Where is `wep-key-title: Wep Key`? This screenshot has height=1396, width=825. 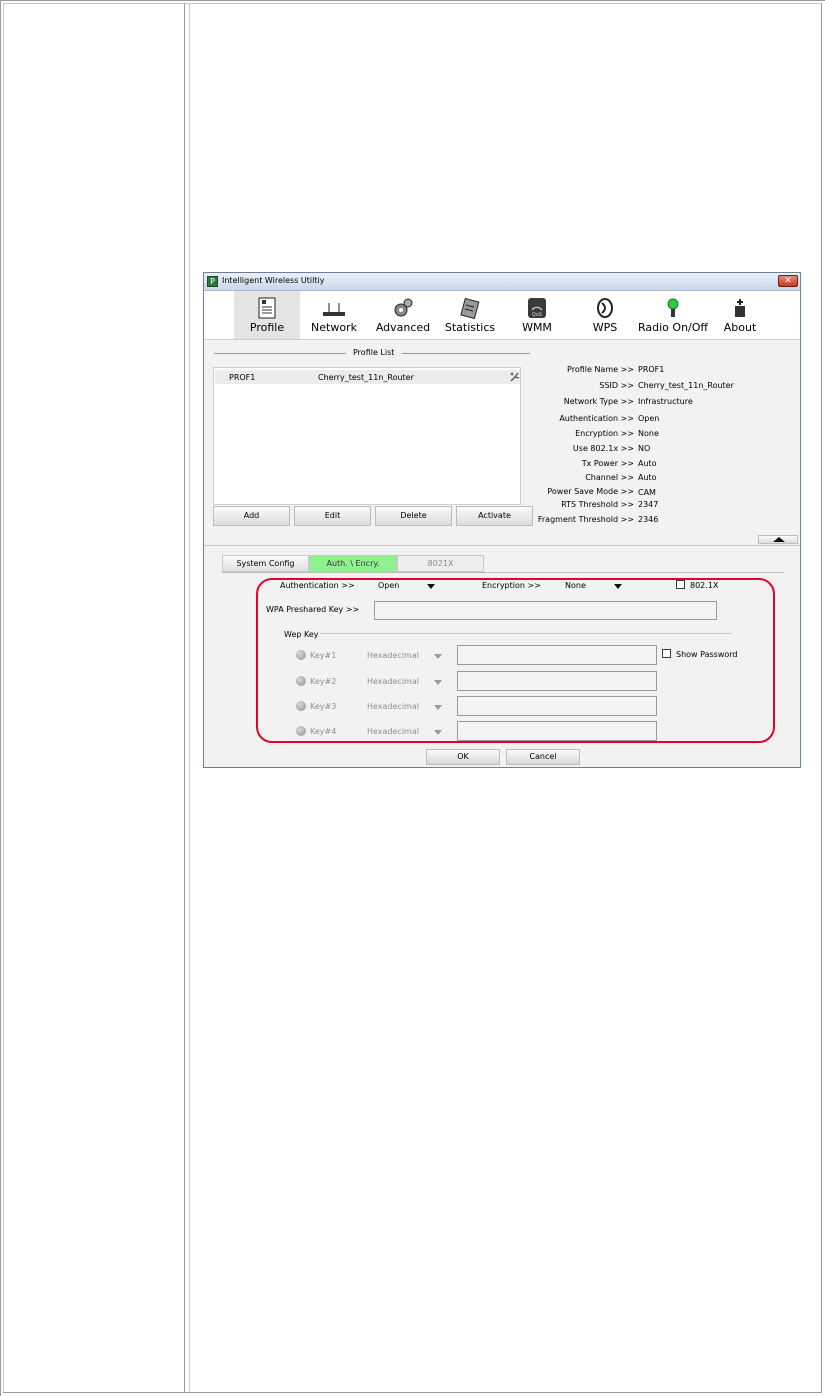
wep-key-title: Wep Key is located at coordinates (301, 634).